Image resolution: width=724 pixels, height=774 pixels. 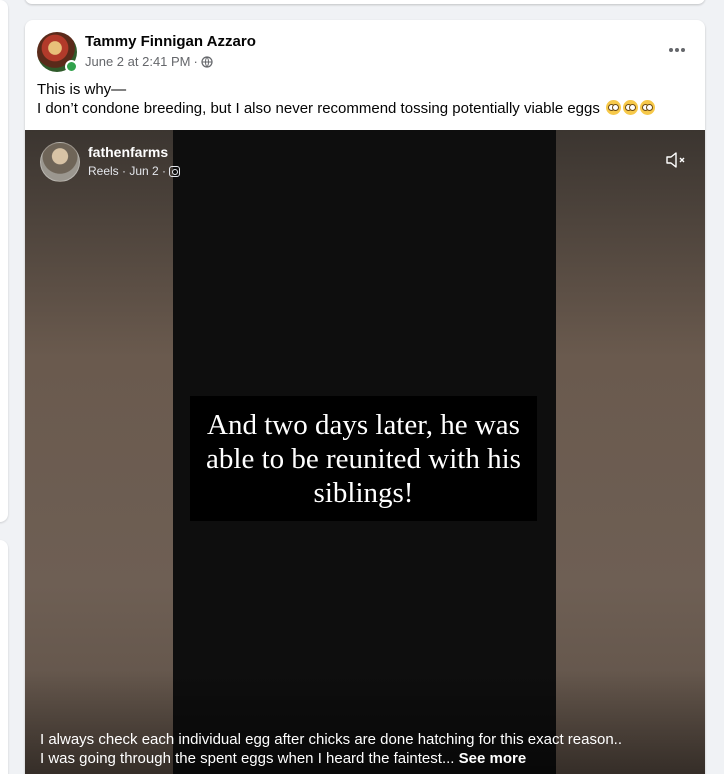 I want to click on more-options-button, so click(x=677, y=50).